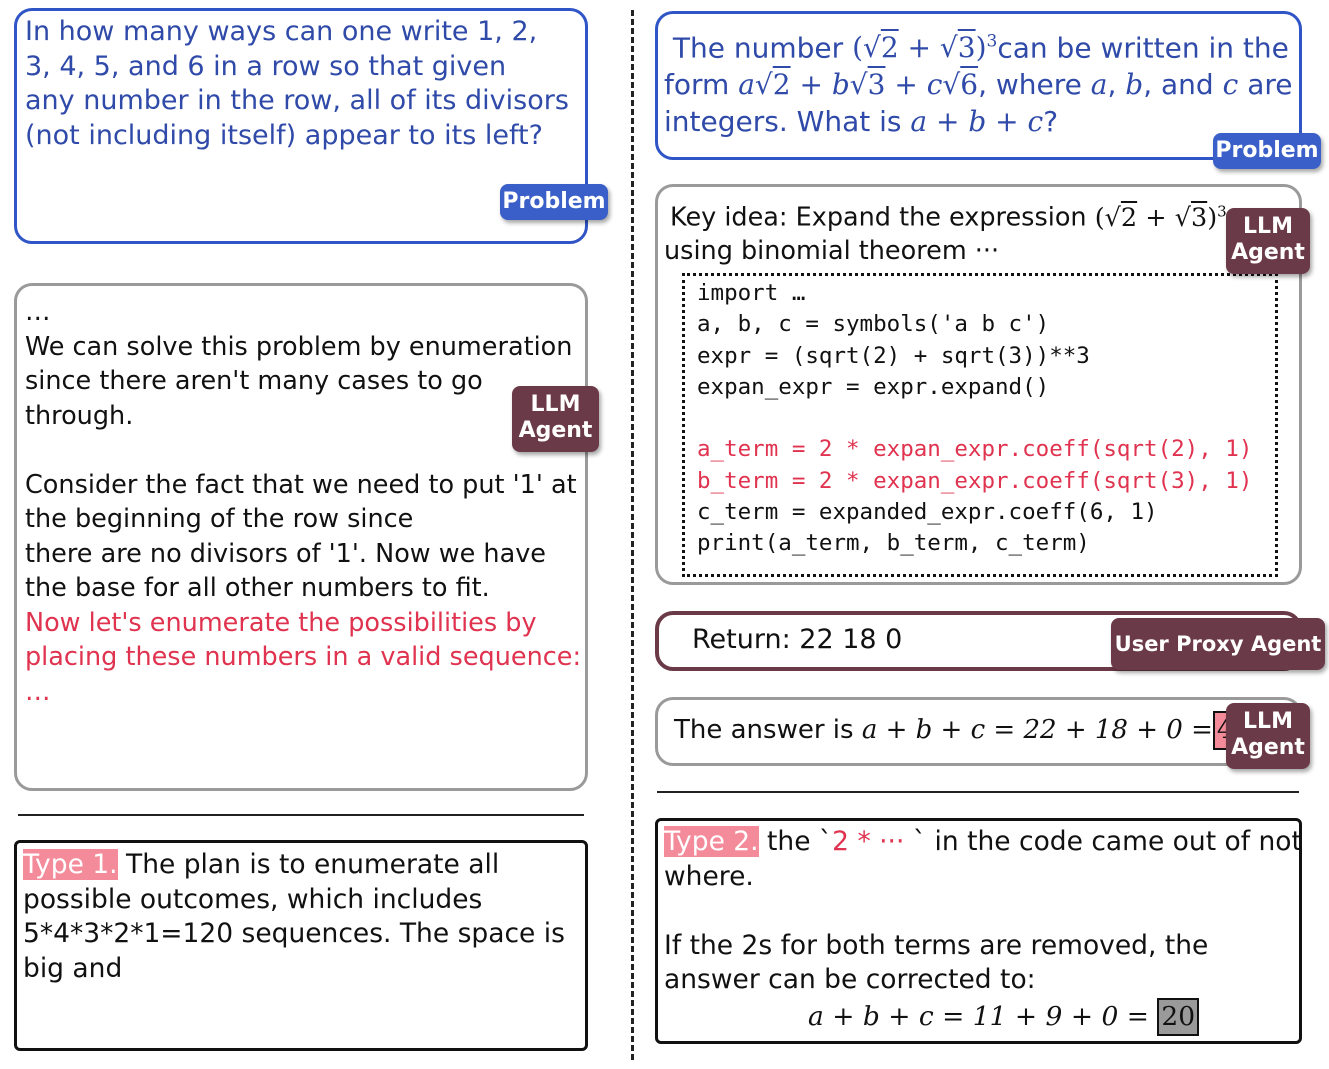 Image resolution: width=1329 pixels, height=1069 pixels. I want to click on text-line: 5*4*3*2*1=120 sequences. The space is, so click(294, 933).